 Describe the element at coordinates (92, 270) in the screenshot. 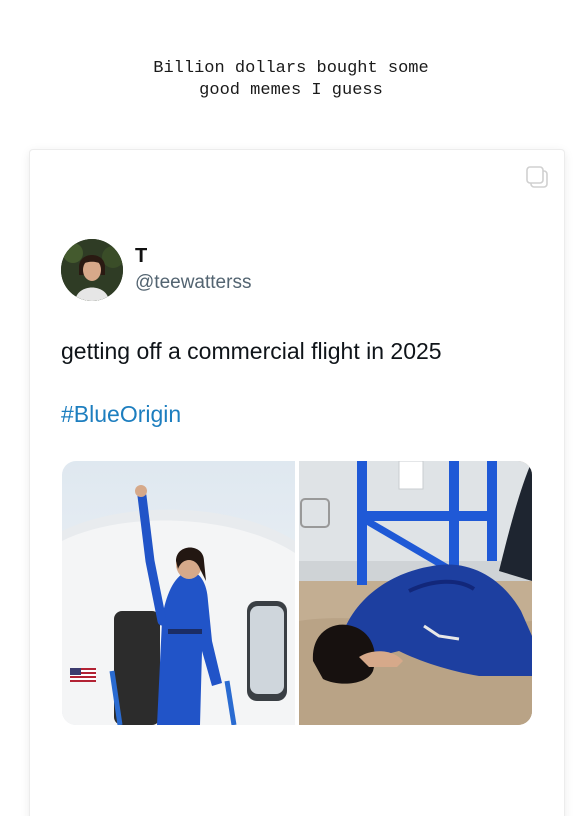

I see `avatar` at that location.